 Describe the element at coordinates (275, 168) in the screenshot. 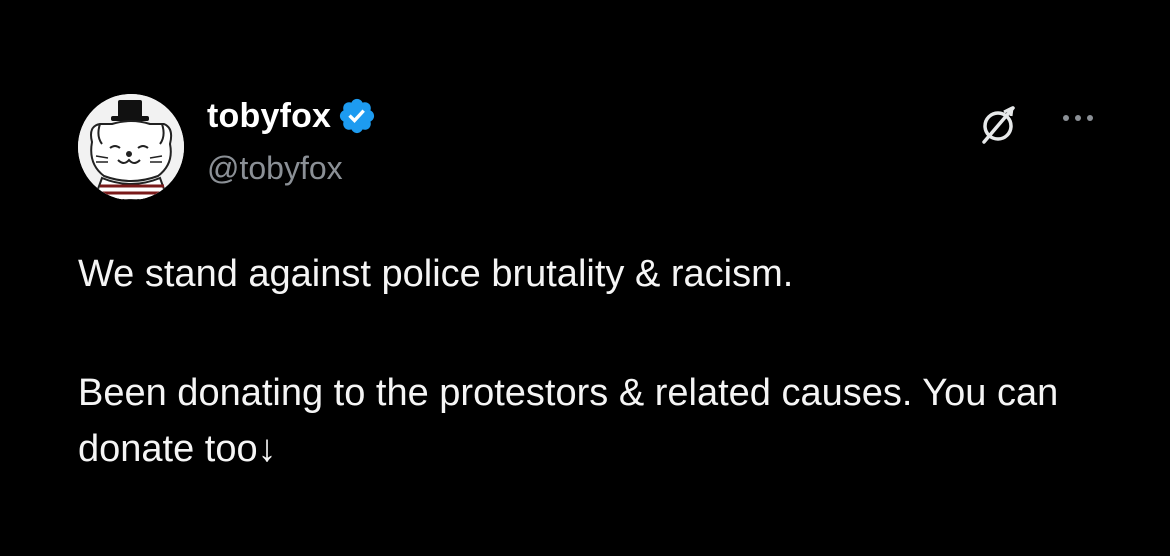

I see `author-handle: @tobyfox` at that location.